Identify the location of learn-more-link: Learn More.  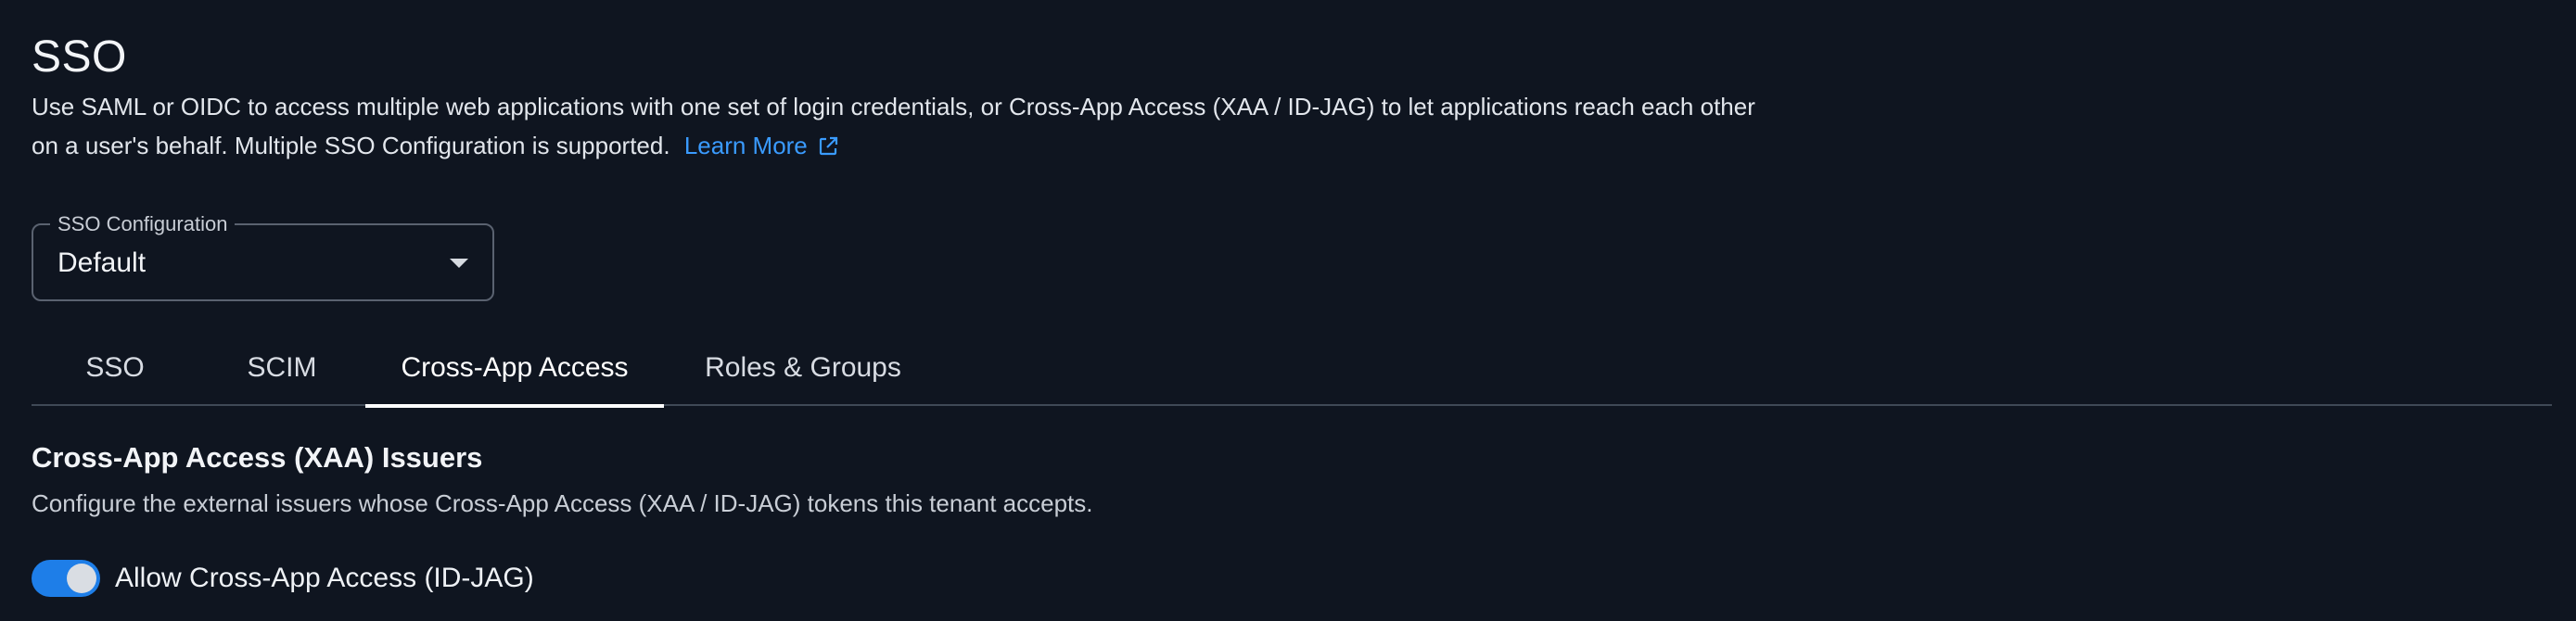
(762, 145).